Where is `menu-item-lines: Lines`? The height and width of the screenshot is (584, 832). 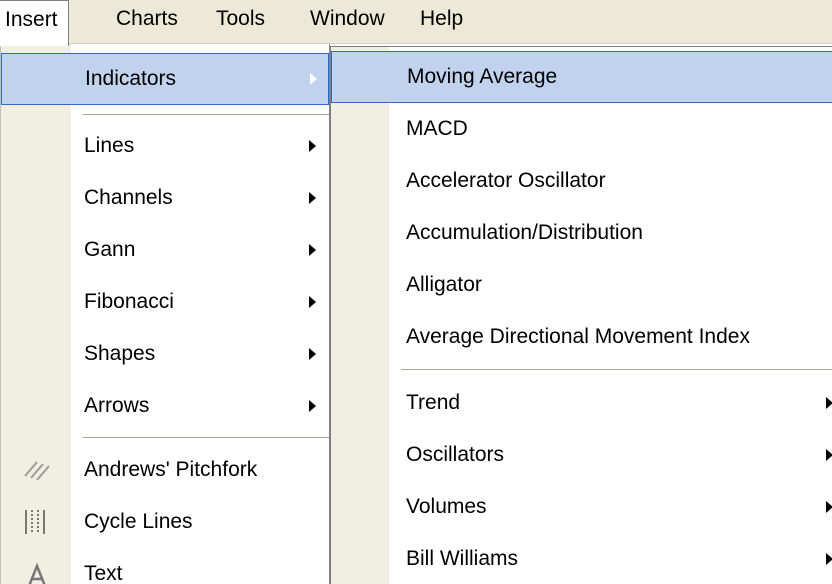
menu-item-lines: Lines is located at coordinates (165, 146).